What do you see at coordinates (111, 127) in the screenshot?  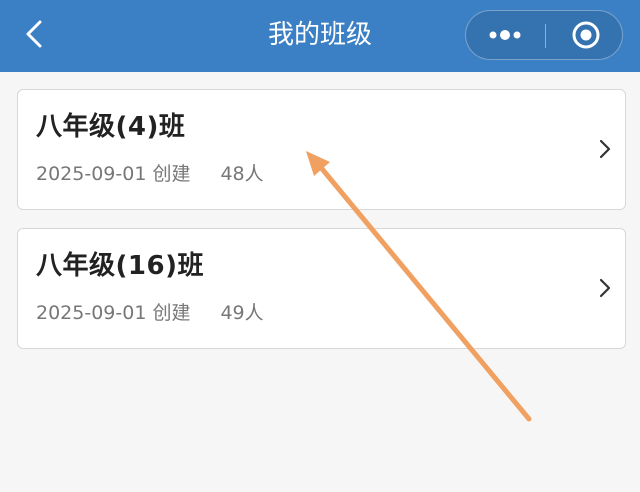 I see `class-name: 八年级(4)班` at bounding box center [111, 127].